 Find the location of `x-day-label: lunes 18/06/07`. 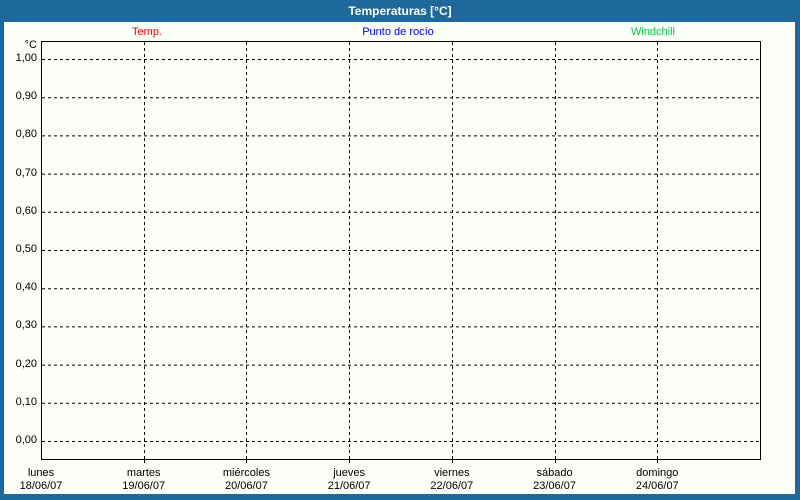

x-day-label: lunes 18/06/07 is located at coordinates (43, 480).